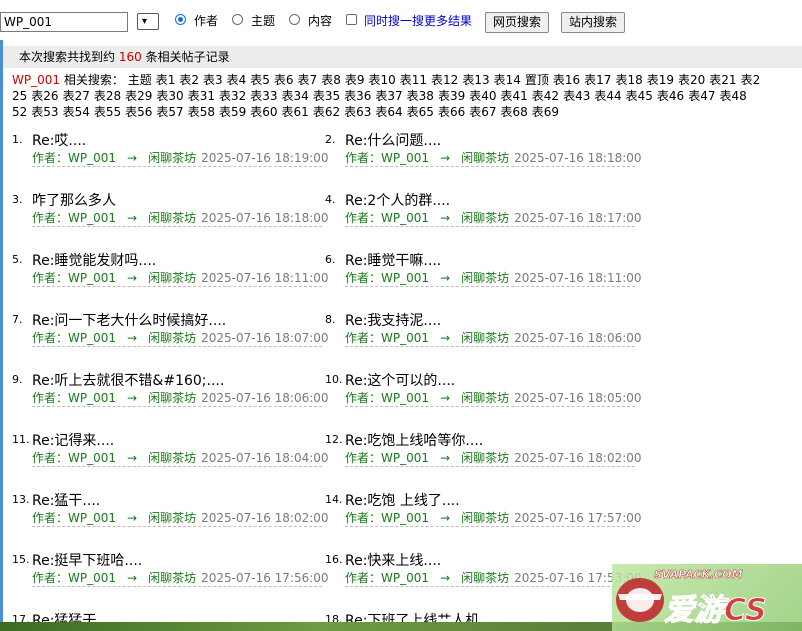 The height and width of the screenshot is (631, 802). What do you see at coordinates (701, 96) in the screenshot?
I see `related-link: 表47` at bounding box center [701, 96].